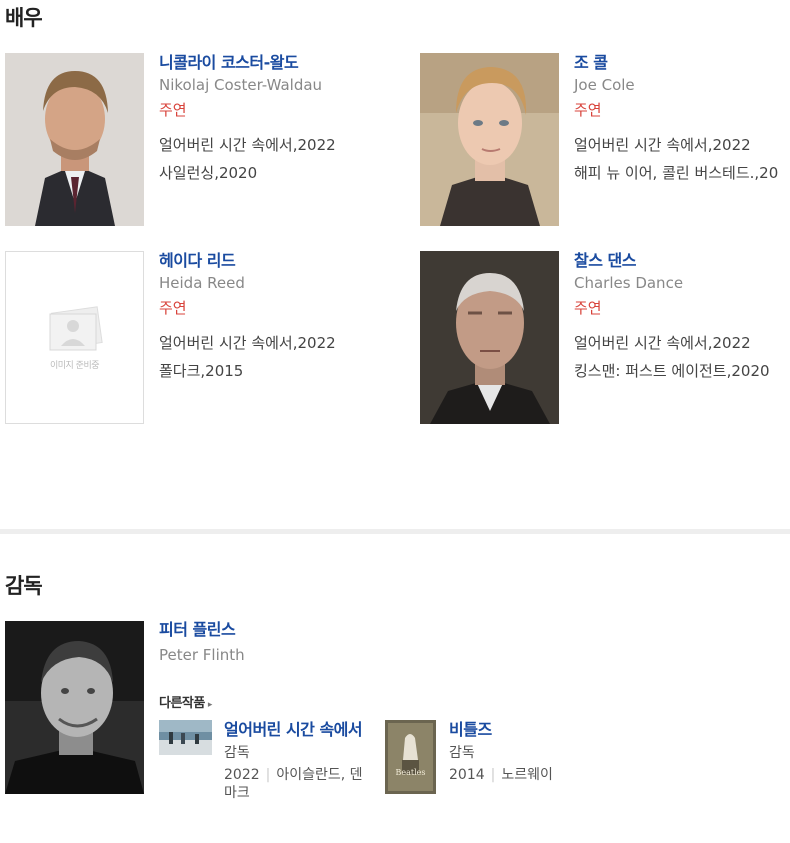 The width and height of the screenshot is (790, 843). I want to click on director-name-ko: 피터 플린스, so click(469, 630).